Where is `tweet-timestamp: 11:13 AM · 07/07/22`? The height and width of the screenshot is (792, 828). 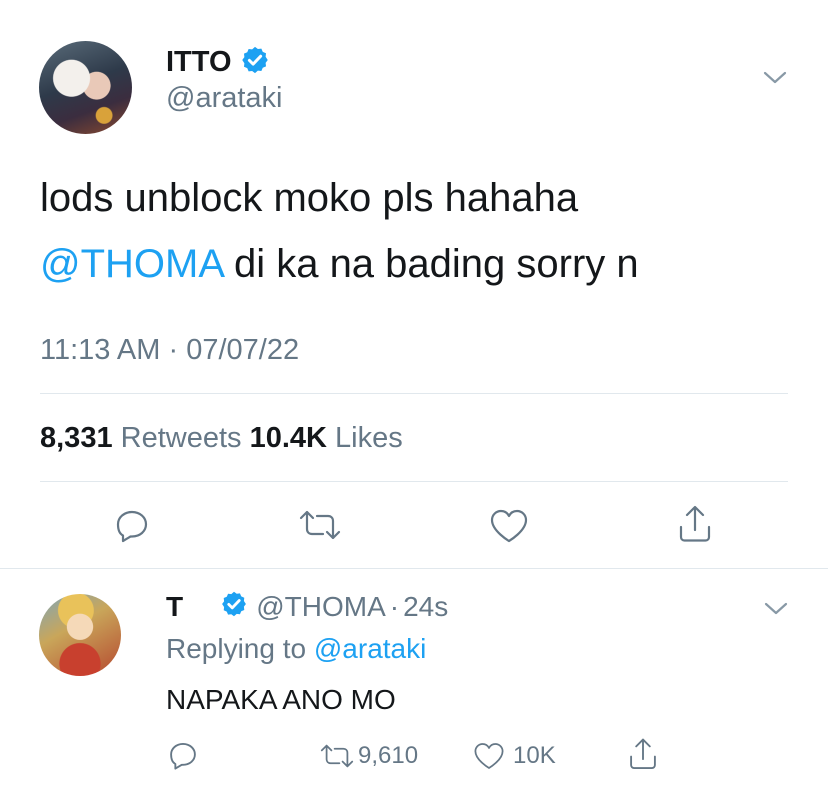
tweet-timestamp: 11:13 AM · 07/07/22 is located at coordinates (169, 350).